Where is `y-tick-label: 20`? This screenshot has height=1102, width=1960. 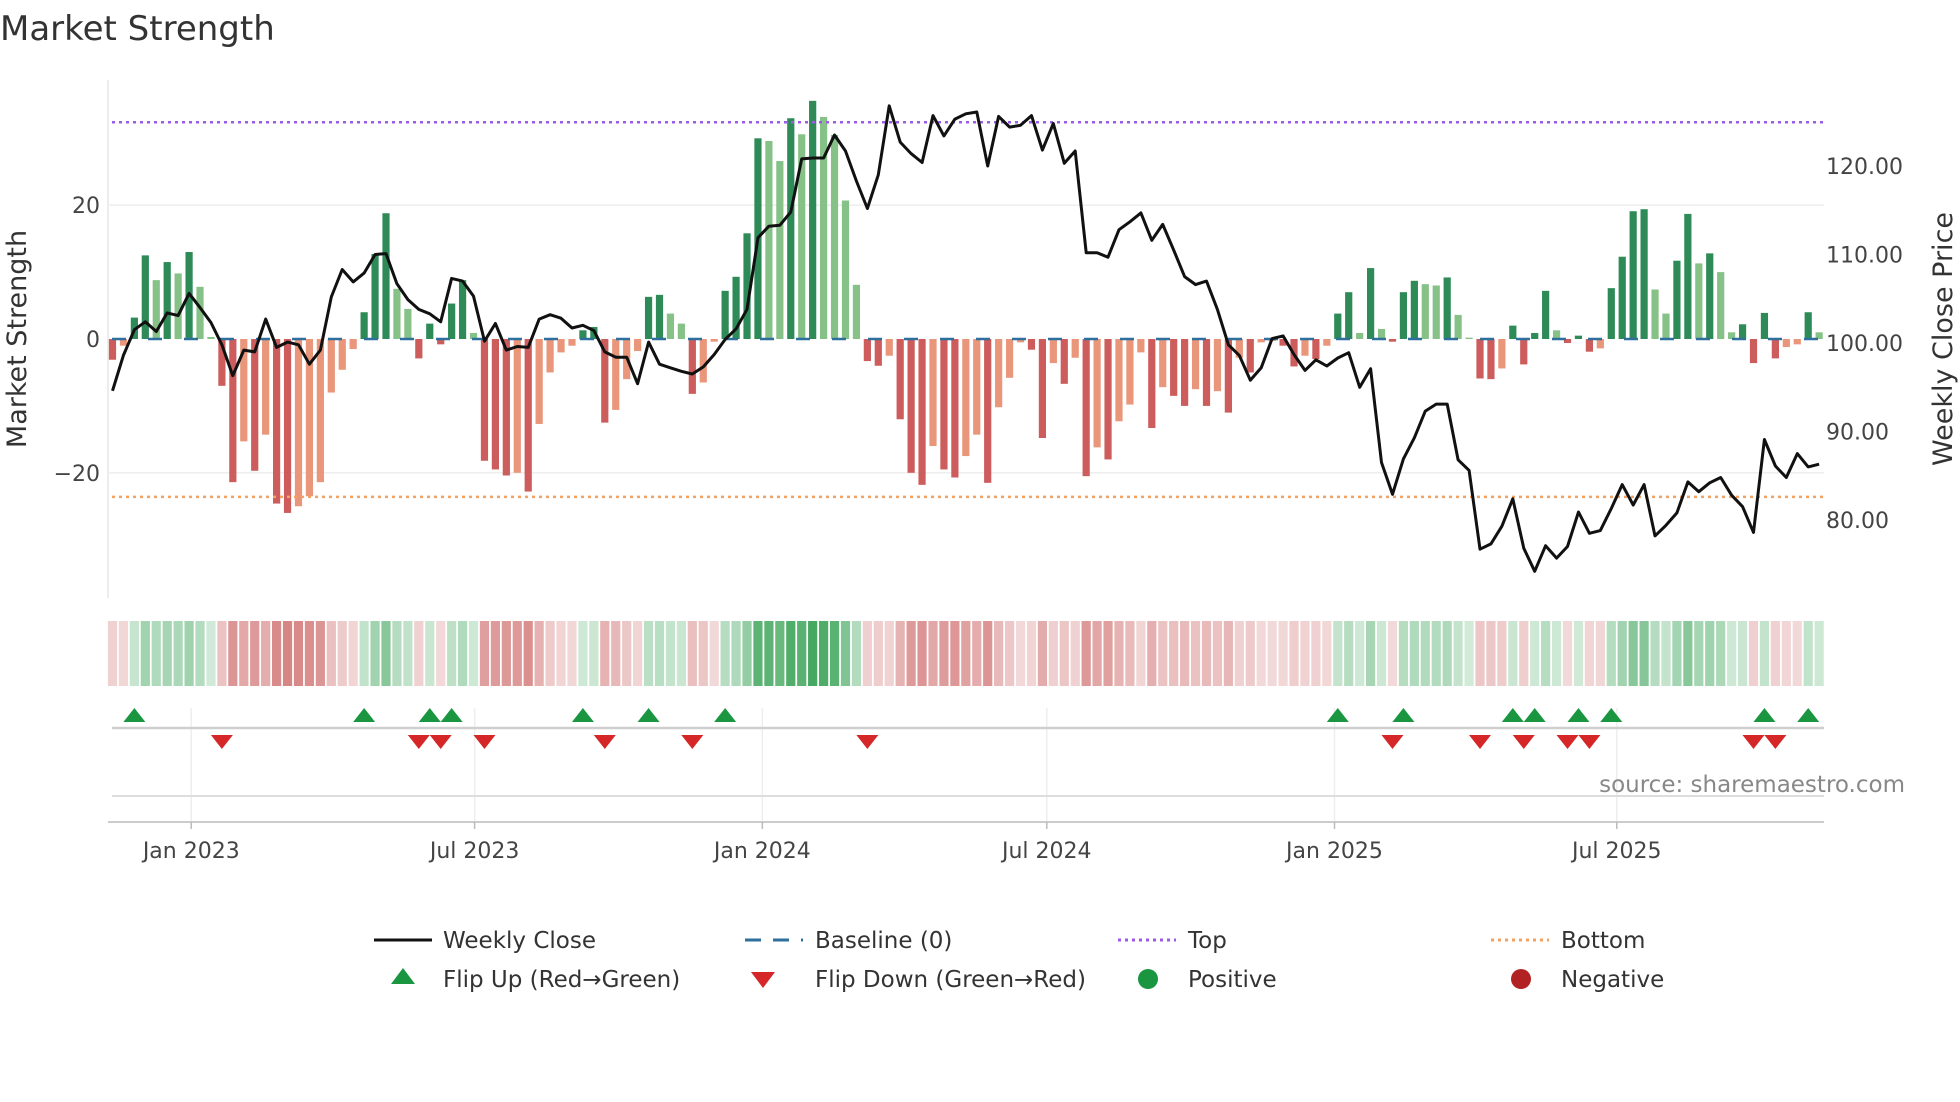 y-tick-label: 20 is located at coordinates (86, 206).